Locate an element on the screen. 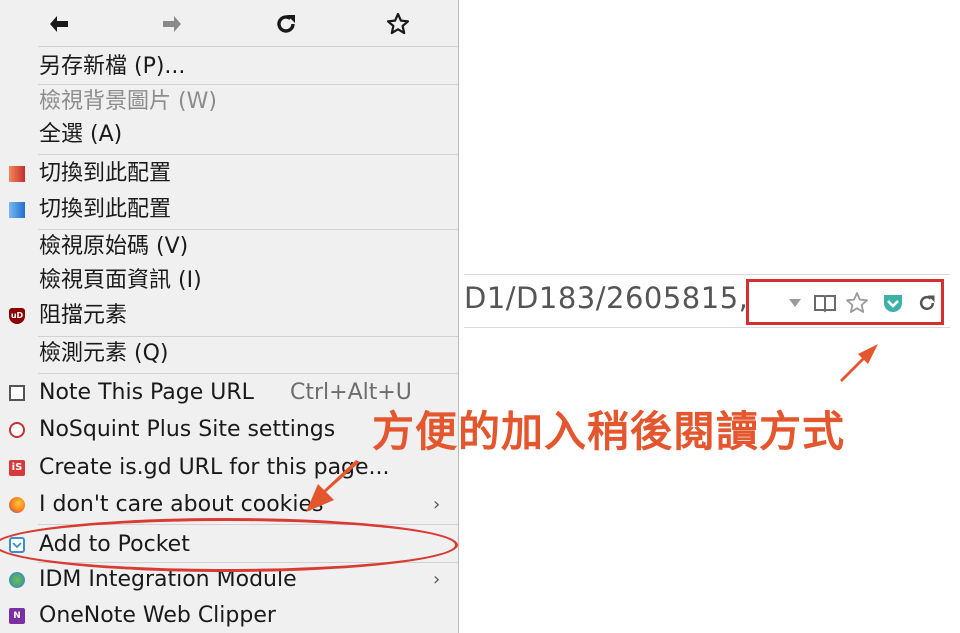 Image resolution: width=960 pixels, height=633 pixels. menu-item-label: Note This Page URL is located at coordinates (146, 392).